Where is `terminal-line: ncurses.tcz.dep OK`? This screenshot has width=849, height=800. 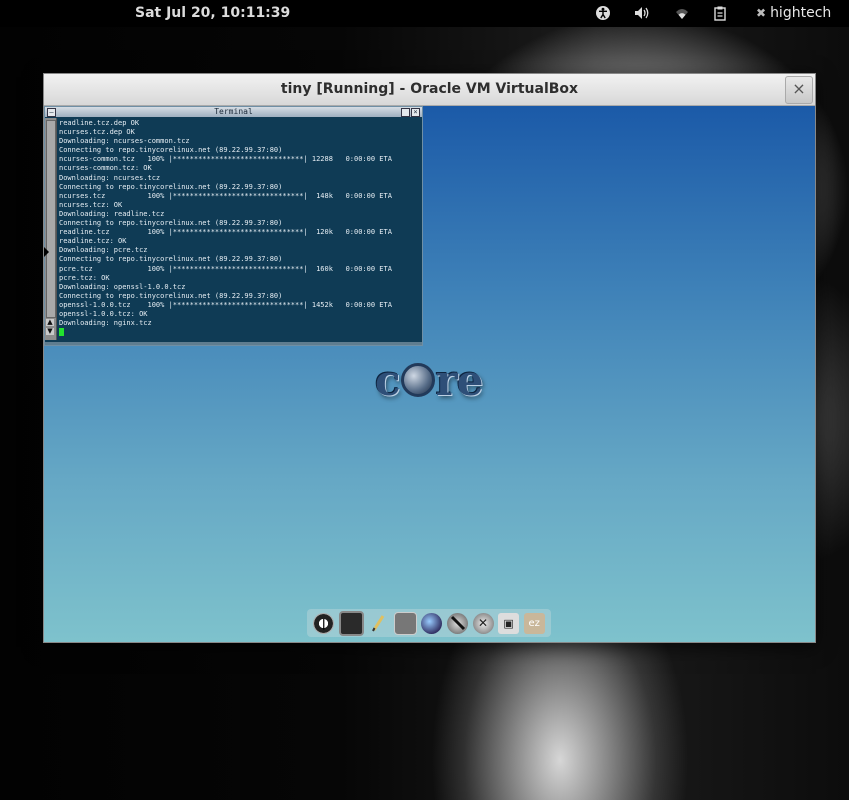 terminal-line: ncurses.tcz.dep OK is located at coordinates (97, 132).